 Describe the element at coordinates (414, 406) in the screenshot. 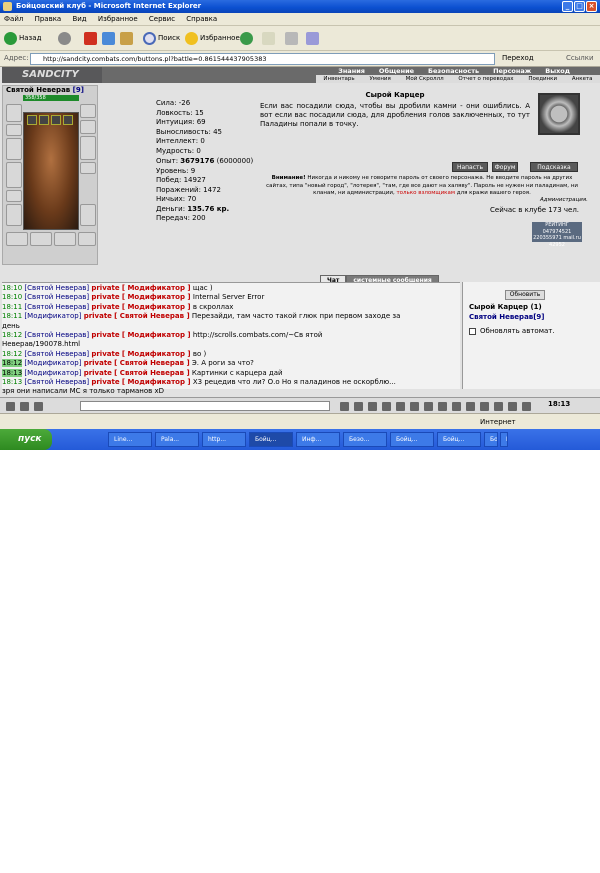

I see `settings-icon` at that location.